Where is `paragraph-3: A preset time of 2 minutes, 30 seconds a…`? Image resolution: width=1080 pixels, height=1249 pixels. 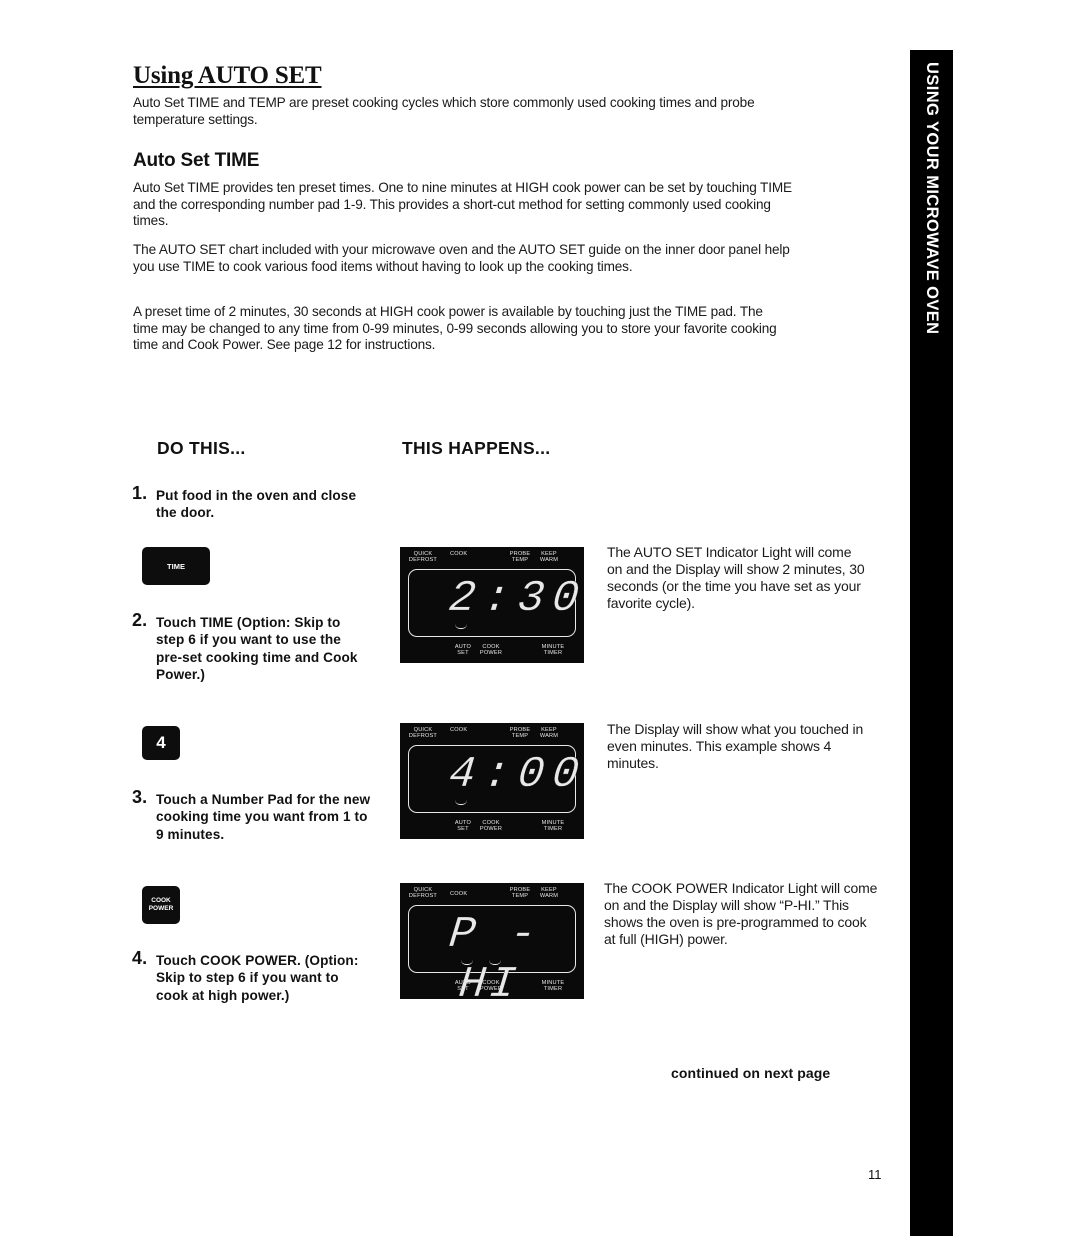
paragraph-3: A preset time of 2 minutes, 30 seconds a… is located at coordinates (455, 328).